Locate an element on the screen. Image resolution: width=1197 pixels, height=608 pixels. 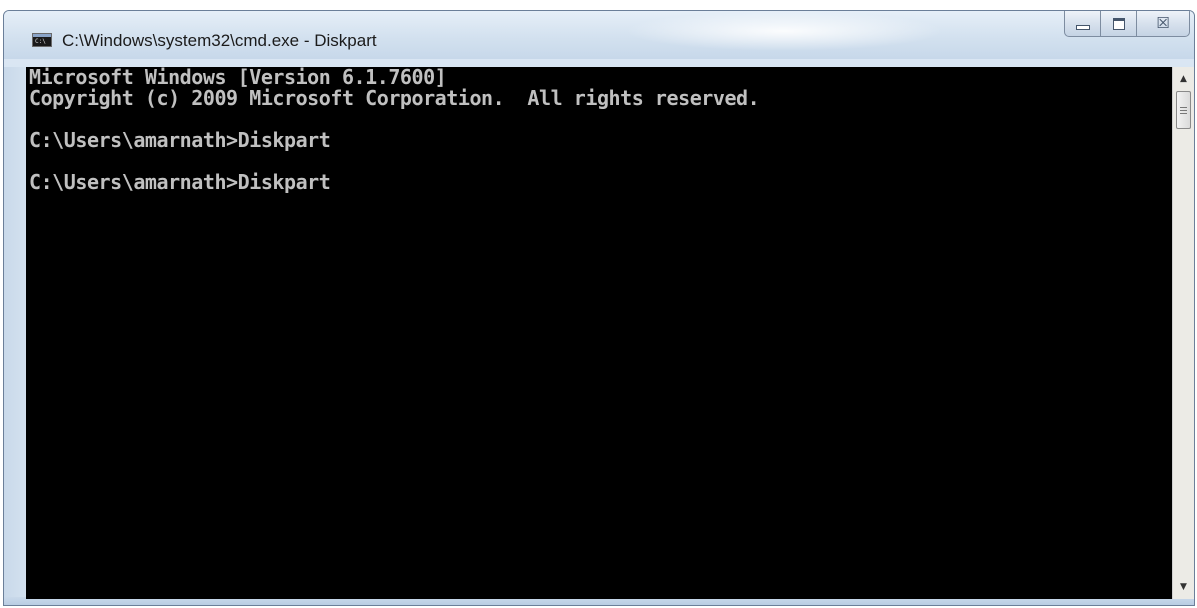
close-icon: ☒ is located at coordinates (1163, 23).